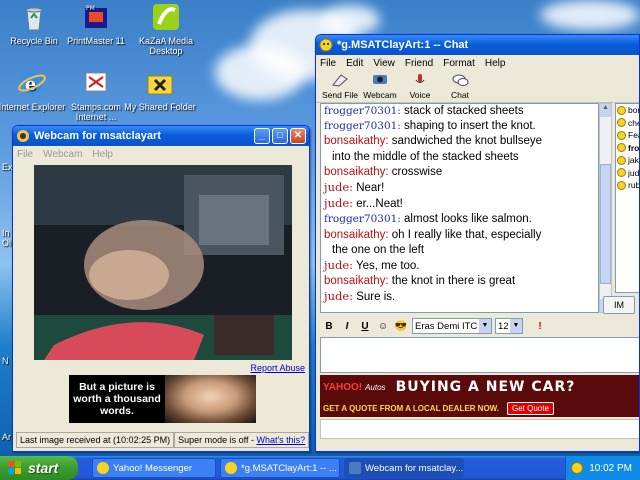 Image resolution: width=640 pixels, height=480 pixels. Describe the element at coordinates (627, 110) in the screenshot. I see `buddy-item: bonsa` at that location.